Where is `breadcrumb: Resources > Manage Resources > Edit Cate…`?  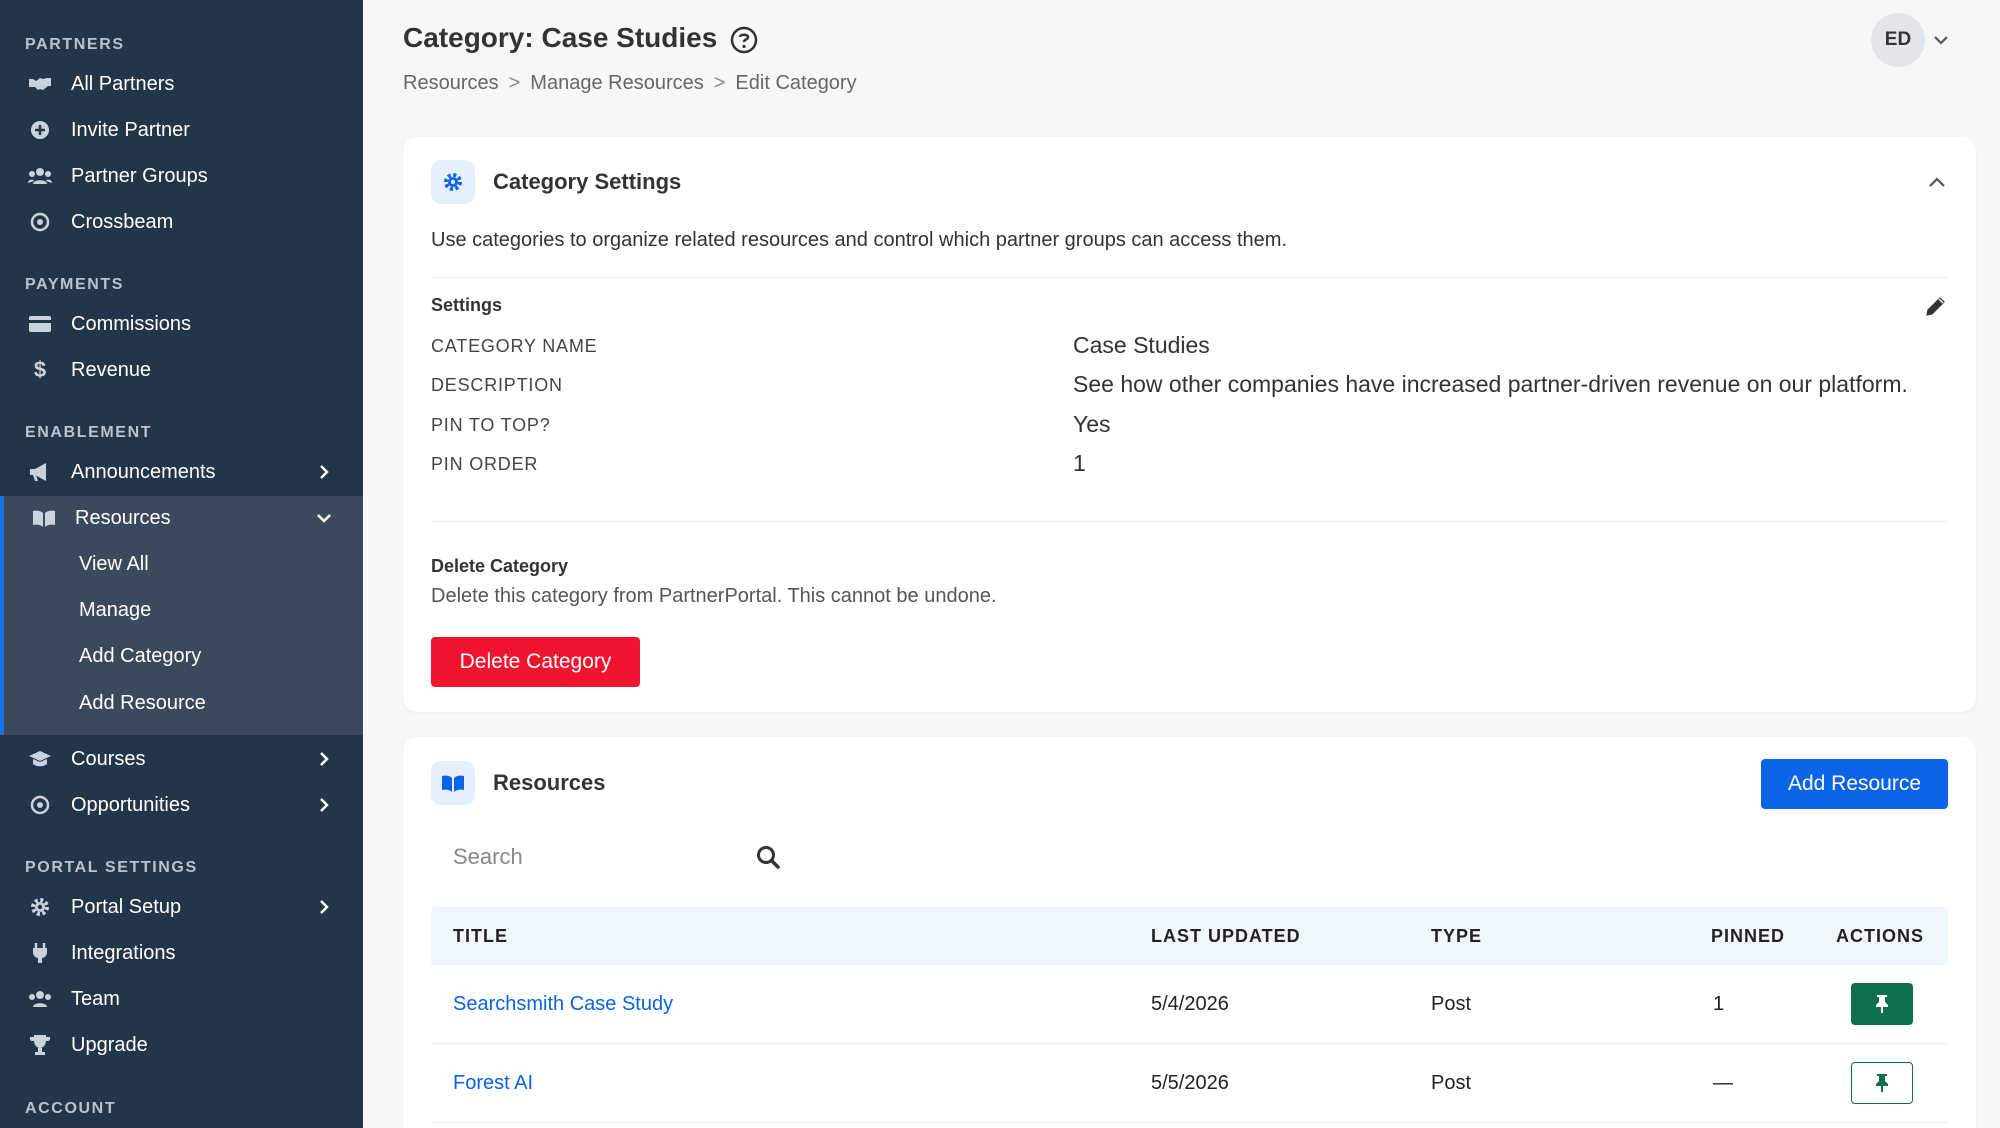 breadcrumb: Resources > Manage Resources > Edit Cate… is located at coordinates (630, 83).